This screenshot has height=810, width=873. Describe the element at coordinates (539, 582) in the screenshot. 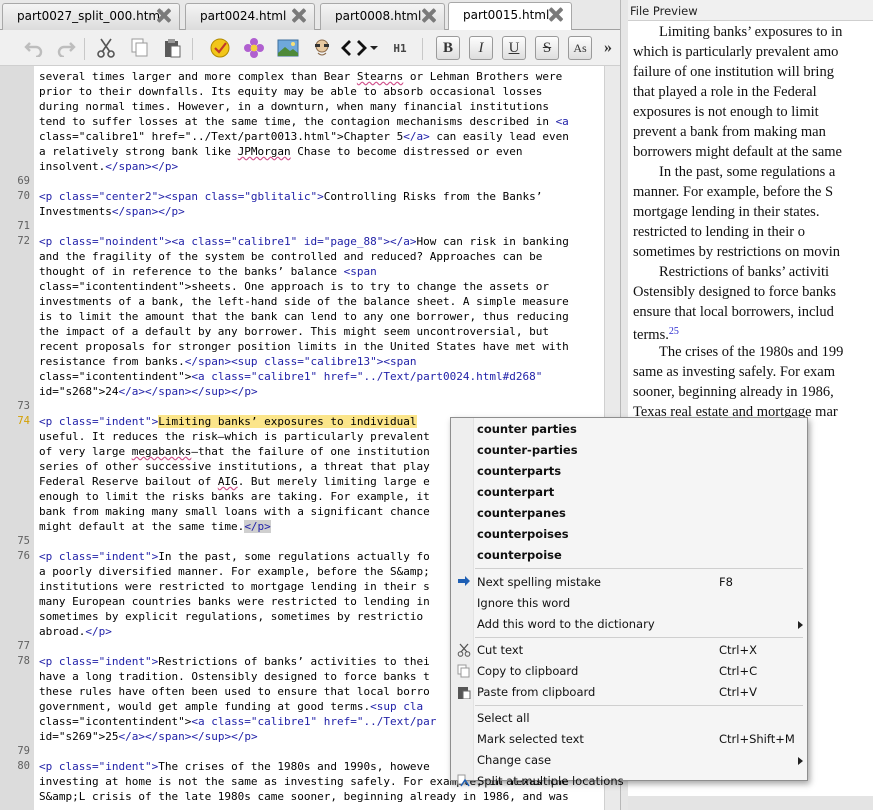

I see `menu-item-label: Next spelling mistake` at that location.